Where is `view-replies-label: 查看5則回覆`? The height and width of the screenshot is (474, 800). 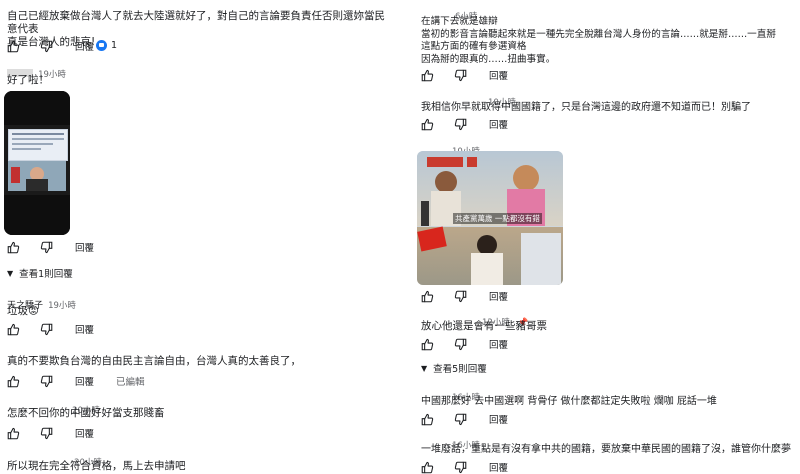 view-replies-label: 查看5則回覆 is located at coordinates (460, 369).